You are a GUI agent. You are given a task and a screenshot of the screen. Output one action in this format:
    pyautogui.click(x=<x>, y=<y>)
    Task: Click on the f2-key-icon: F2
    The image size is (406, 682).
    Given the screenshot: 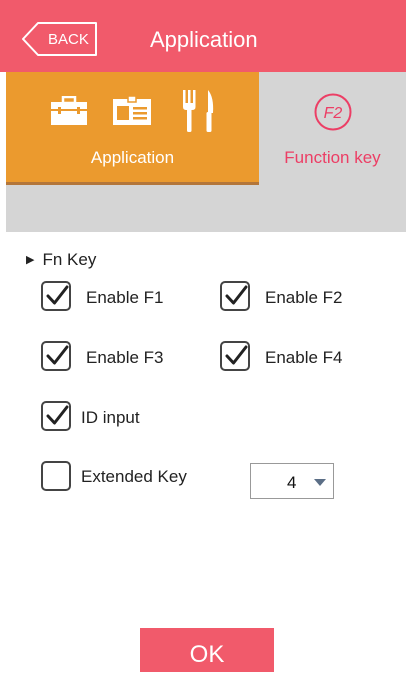 What is the action you would take?
    pyautogui.click(x=333, y=112)
    